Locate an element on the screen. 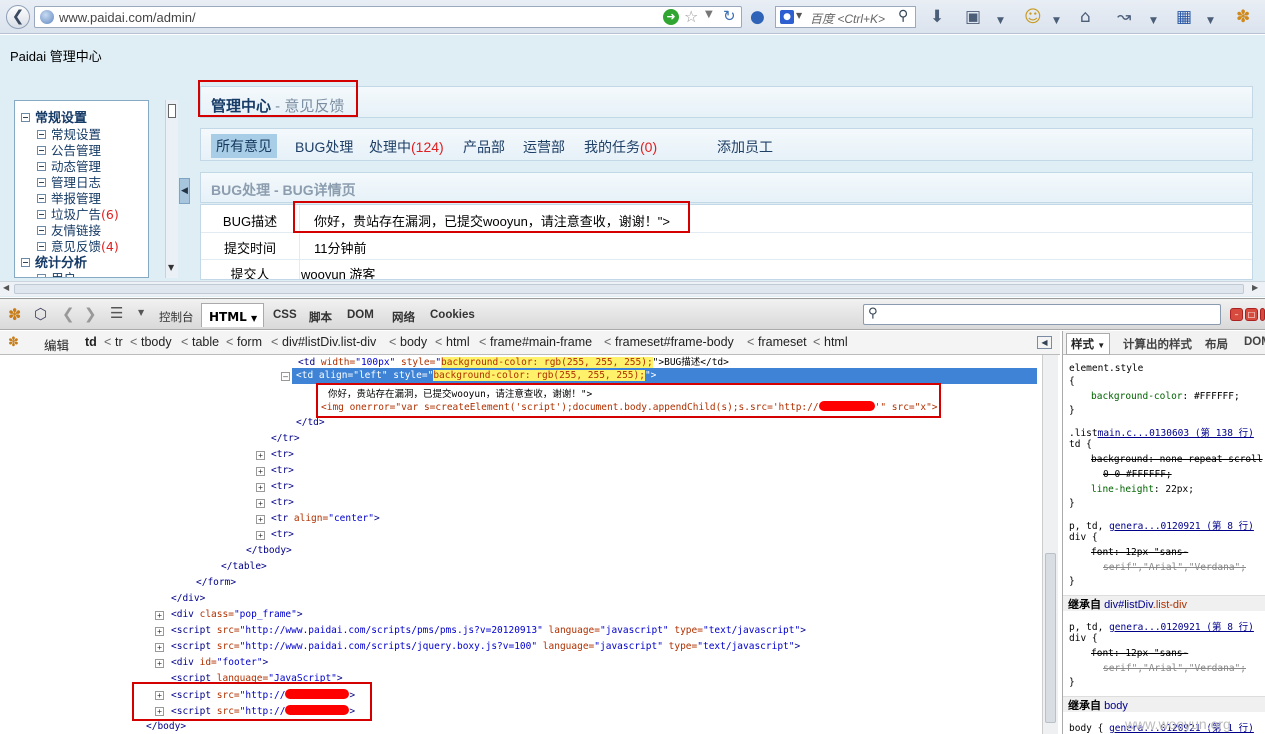  tab-dom: DOM is located at coordinates (360, 315).